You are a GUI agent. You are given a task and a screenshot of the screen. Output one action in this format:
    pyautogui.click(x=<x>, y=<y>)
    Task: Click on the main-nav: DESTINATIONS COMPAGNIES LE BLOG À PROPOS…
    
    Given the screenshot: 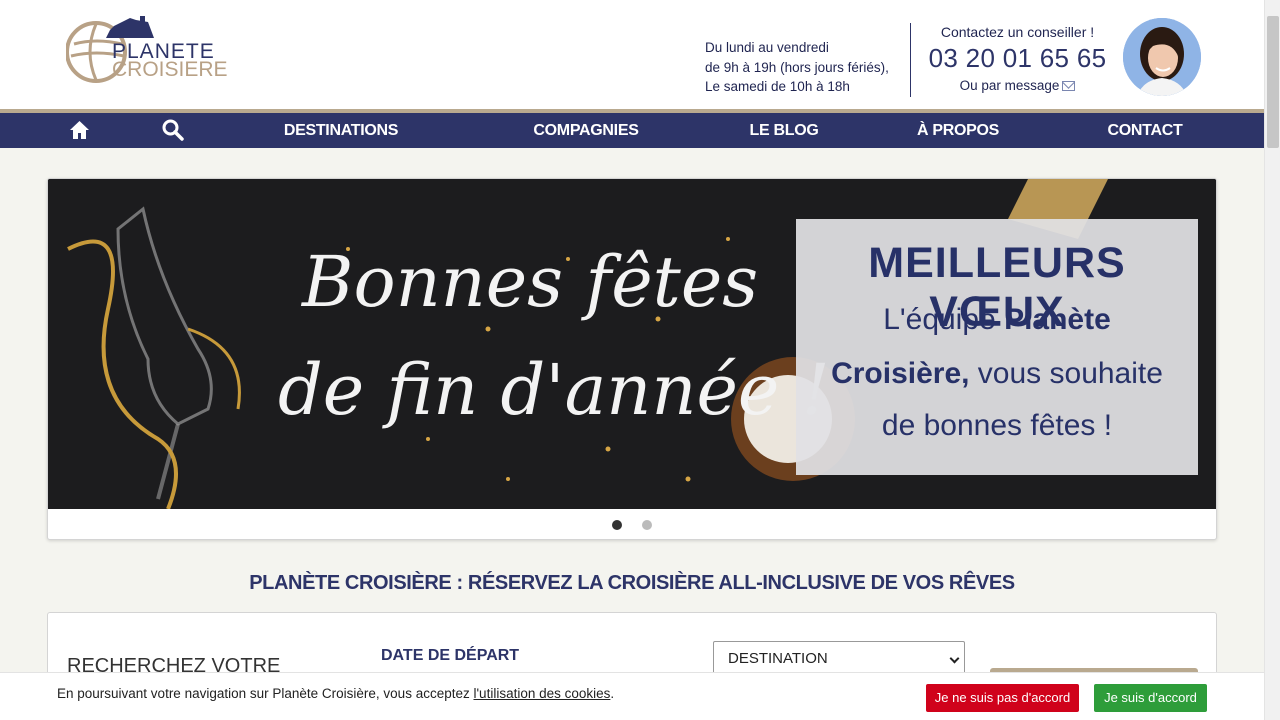 What is the action you would take?
    pyautogui.click(x=632, y=130)
    